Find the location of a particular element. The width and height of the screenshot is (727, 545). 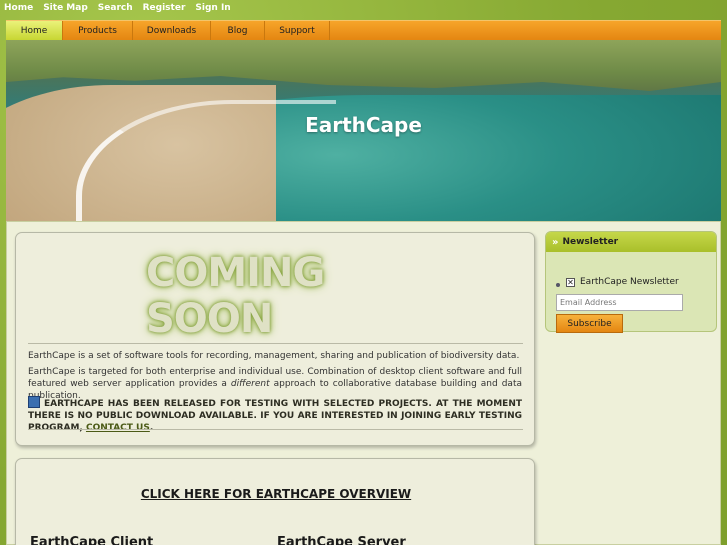

bullet-icon is located at coordinates (558, 285).